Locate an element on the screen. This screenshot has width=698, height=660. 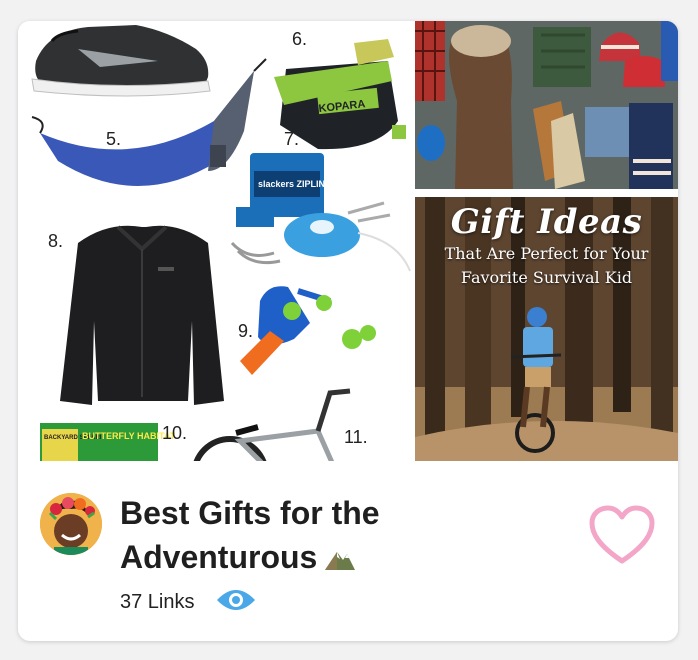
winter-clothes-image is located at coordinates (546, 105).